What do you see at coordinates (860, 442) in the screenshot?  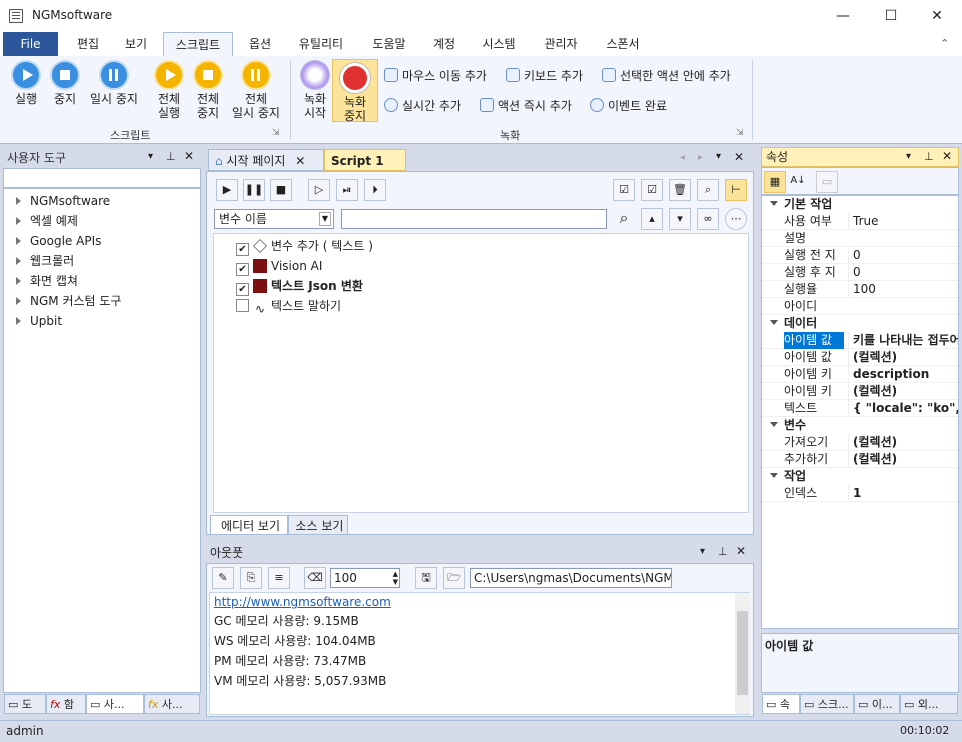 I see `prop-row: 가져오기 (컬렉션)` at bounding box center [860, 442].